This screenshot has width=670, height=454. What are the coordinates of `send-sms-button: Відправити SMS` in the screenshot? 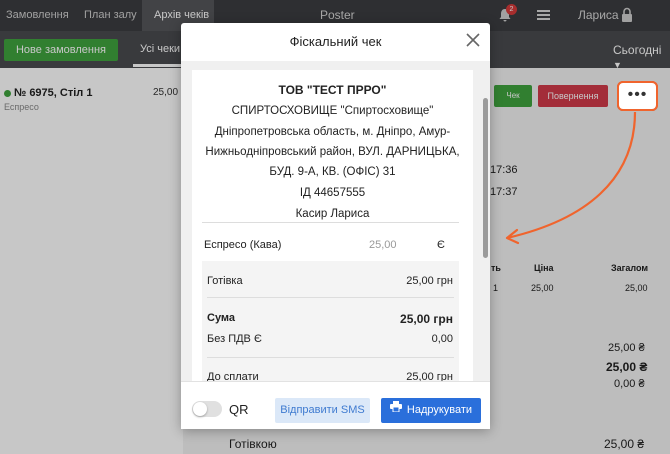 It's located at (322, 410).